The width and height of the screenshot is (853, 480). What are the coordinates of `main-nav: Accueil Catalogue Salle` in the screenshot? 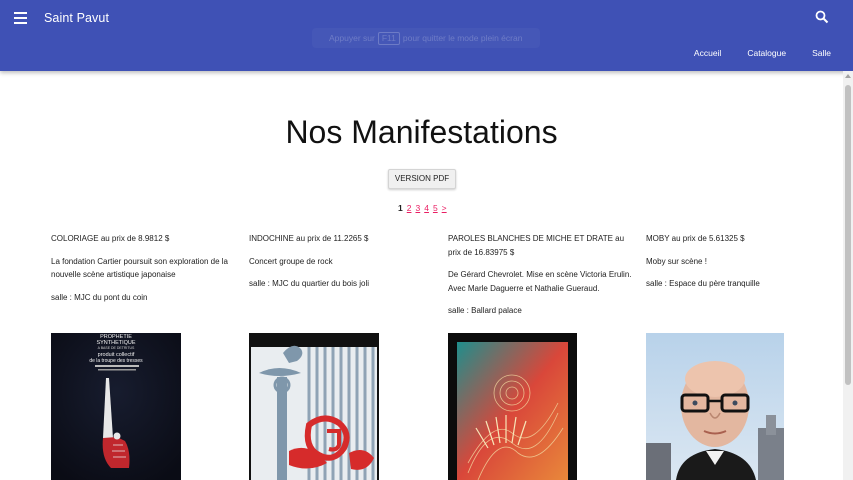 It's located at (749, 53).